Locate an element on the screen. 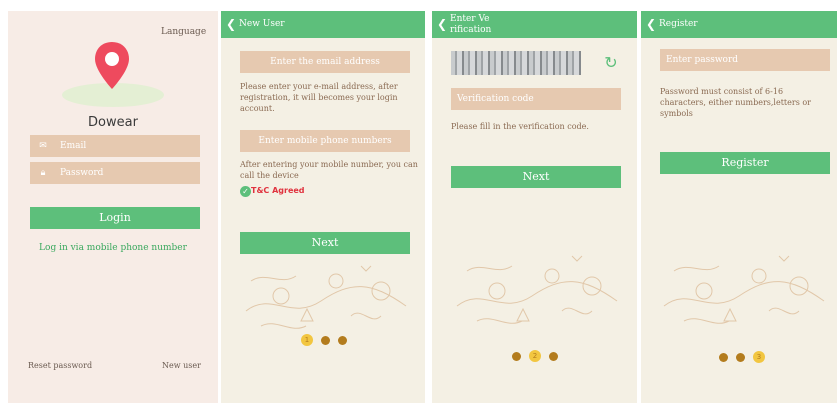 This screenshot has width=837, height=403. tc-agreement: ✓ T&C Agreed is located at coordinates (272, 191).